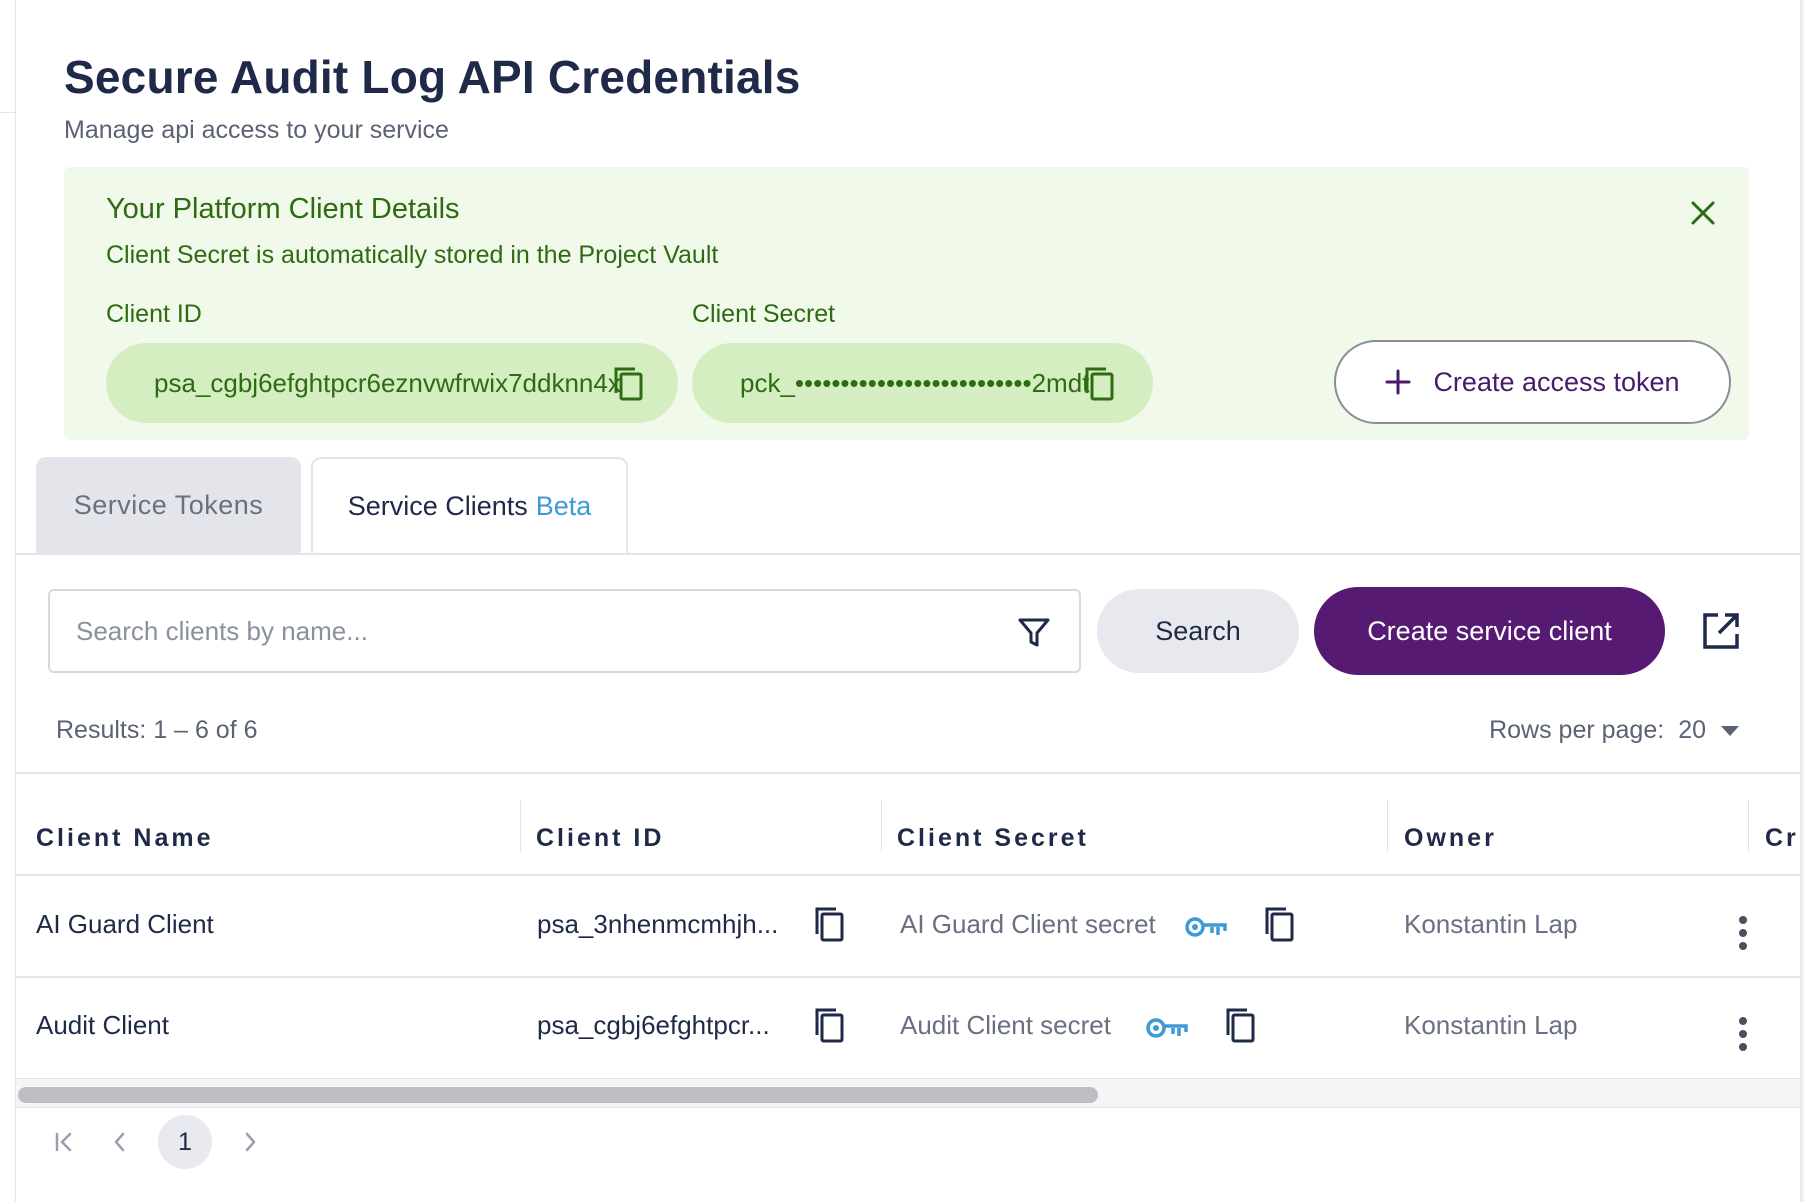 The height and width of the screenshot is (1202, 1804). What do you see at coordinates (102, 1025) in the screenshot?
I see `client-name-cell: Audit Client` at bounding box center [102, 1025].